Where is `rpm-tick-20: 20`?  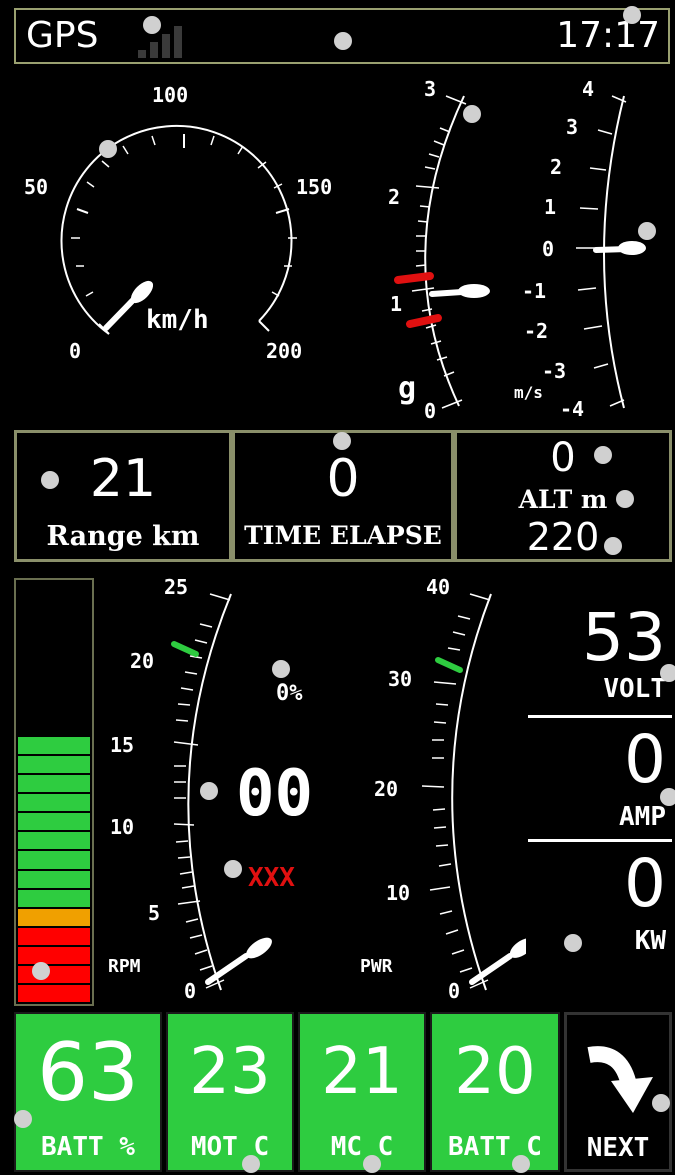 rpm-tick-20: 20 is located at coordinates (142, 661).